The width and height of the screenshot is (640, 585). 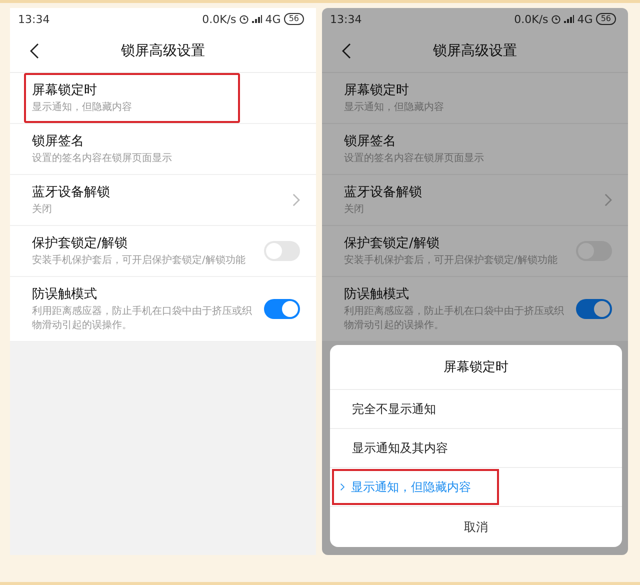 What do you see at coordinates (400, 448) in the screenshot?
I see `dialog-option: 显示通知及其内容` at bounding box center [400, 448].